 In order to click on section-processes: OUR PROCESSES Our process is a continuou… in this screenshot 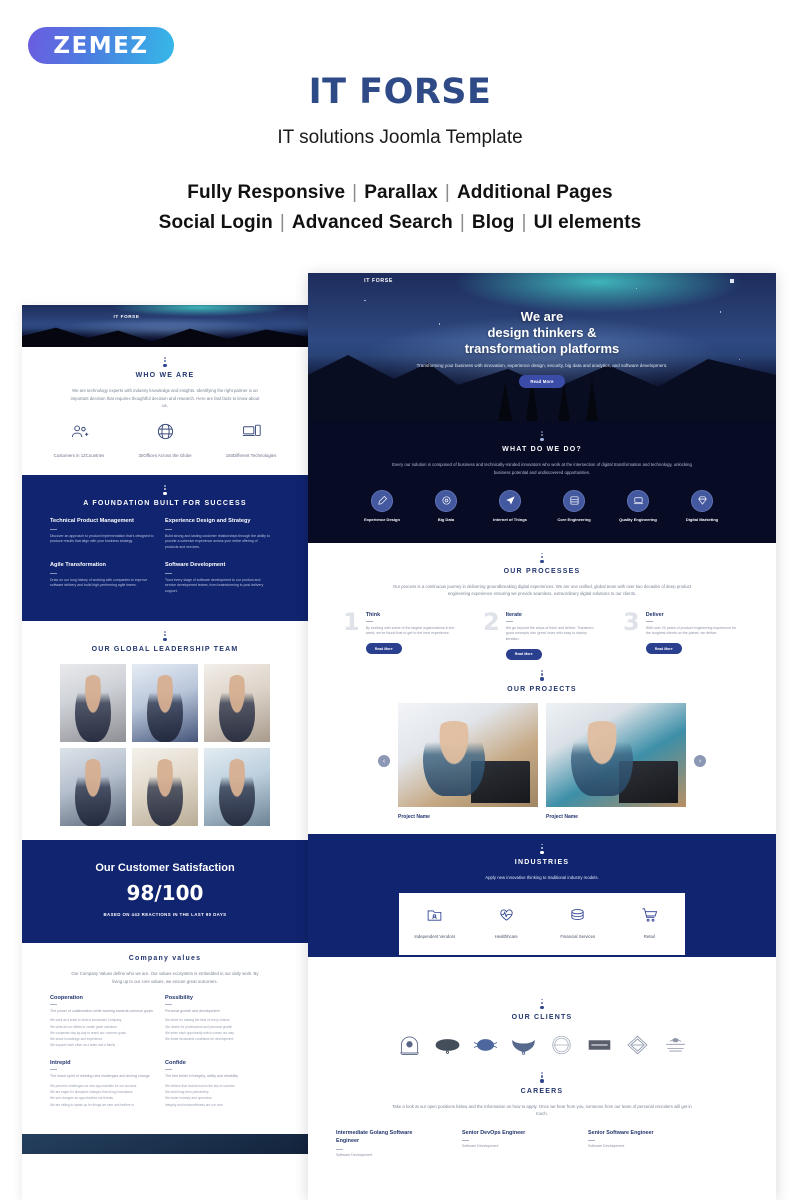, I will do `click(542, 601)`.